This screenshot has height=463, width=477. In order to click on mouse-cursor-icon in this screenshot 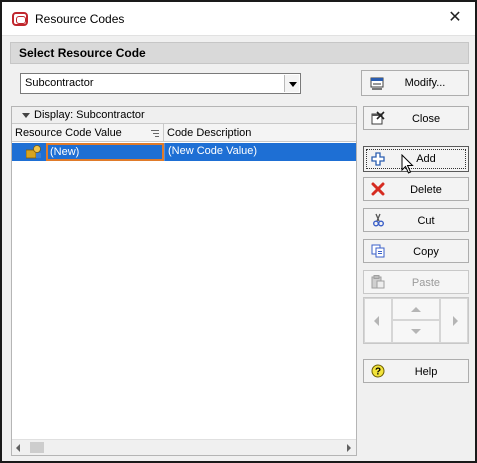, I will do `click(407, 164)`.